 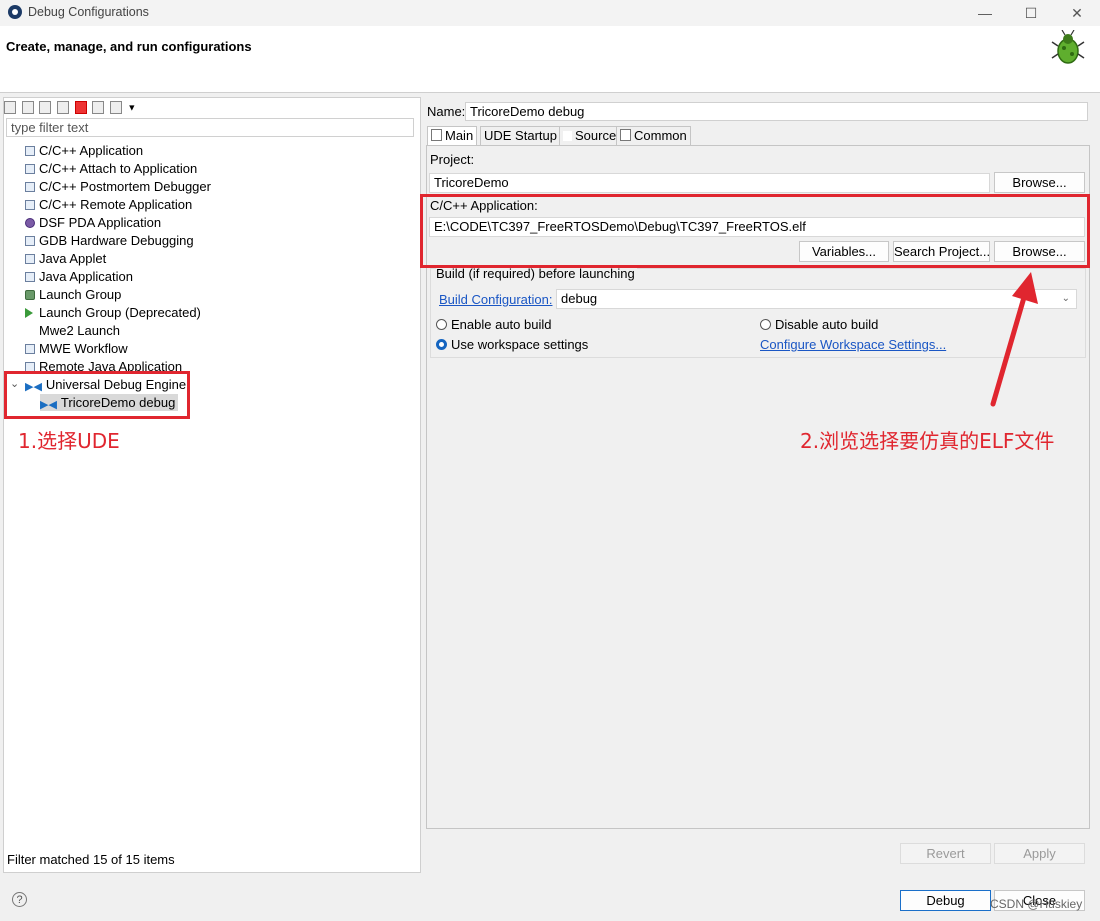 I want to click on watermark: CSDN @Huskiey, so click(x=1036, y=904).